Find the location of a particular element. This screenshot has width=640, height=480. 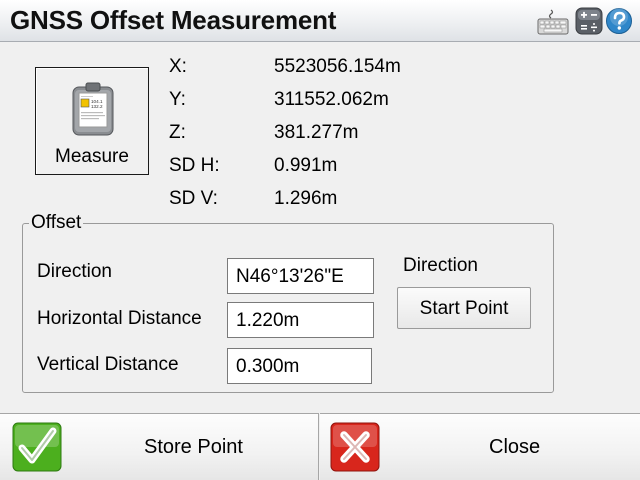

checkmark-icon is located at coordinates (37, 447).